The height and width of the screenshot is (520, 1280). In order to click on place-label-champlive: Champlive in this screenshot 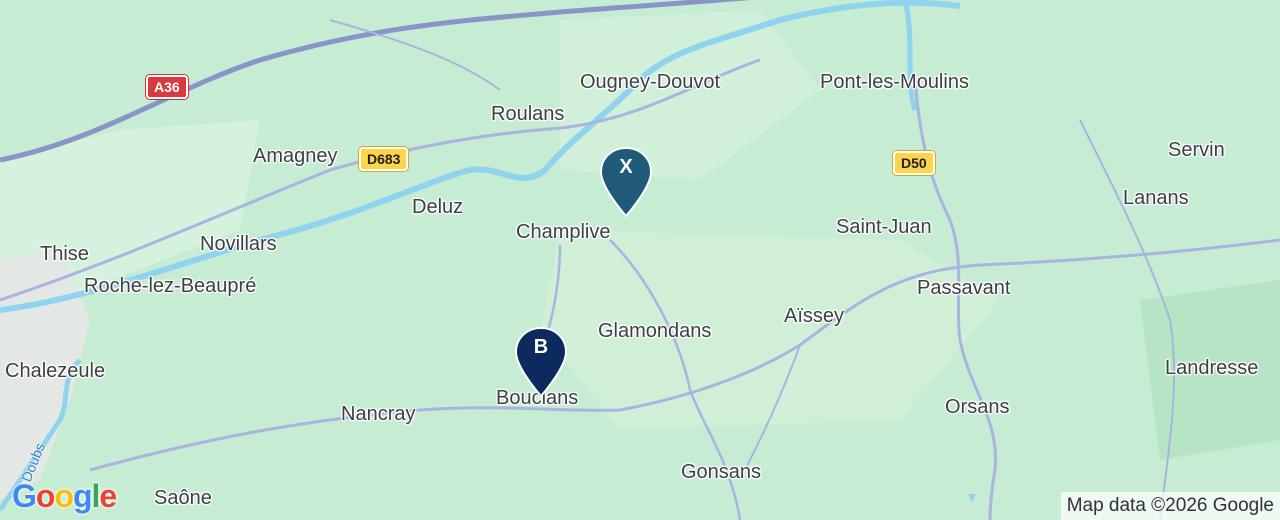, I will do `click(563, 232)`.